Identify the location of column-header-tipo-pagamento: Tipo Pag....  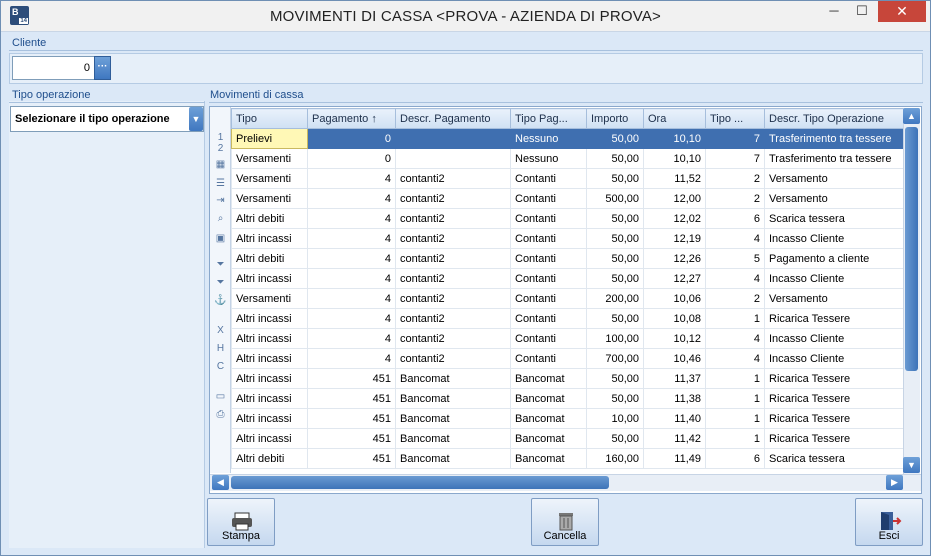
(548, 118).